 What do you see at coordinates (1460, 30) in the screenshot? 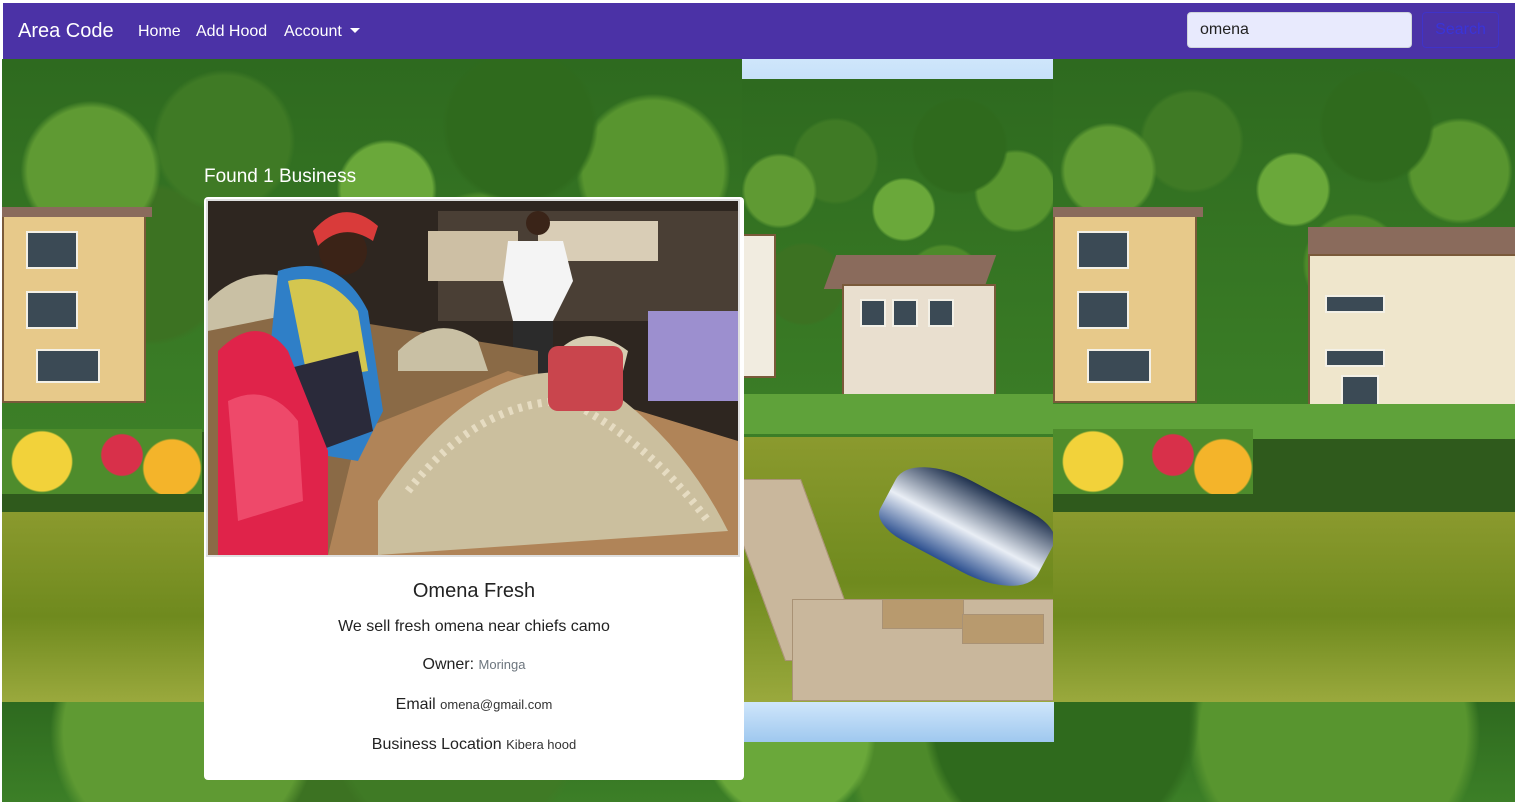
I see `search-button: Search` at bounding box center [1460, 30].